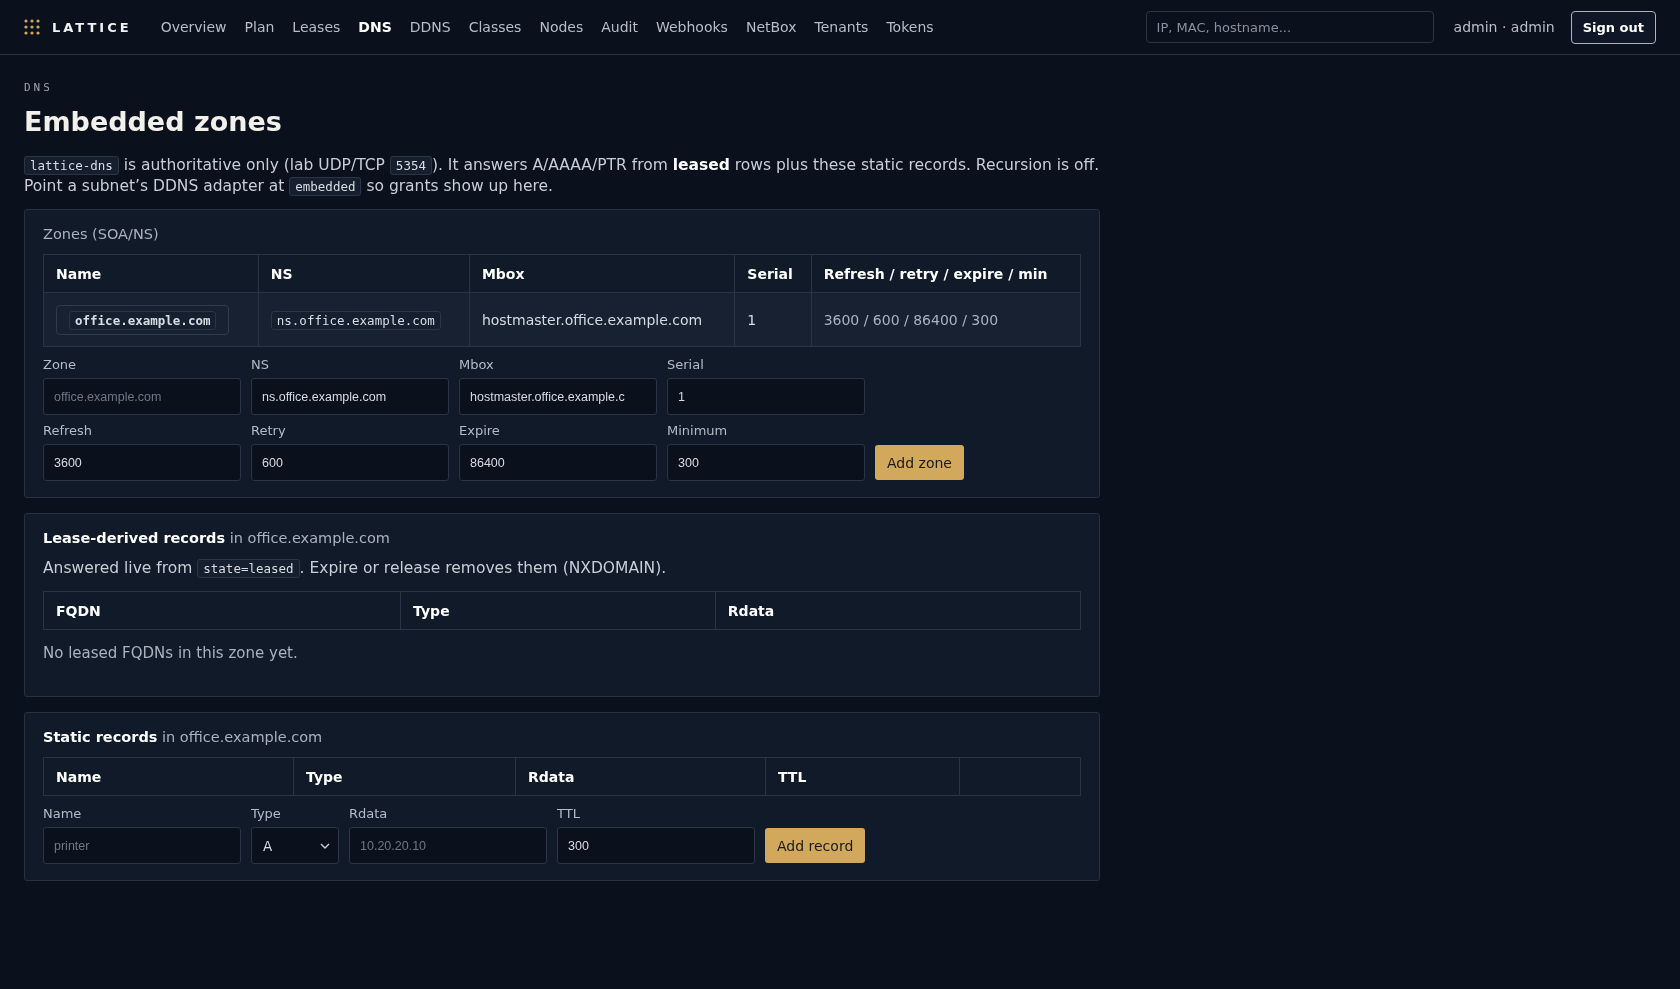  I want to click on intro-text: lattice-dns is authoritative only (lab UDP/TCP 5354 ). It answers A/AAAA/PTR from leased rows plus these static records. Recursion is off. Point a subnet’s DDNS adapter at embedded so grants show up here., so click(562, 176).